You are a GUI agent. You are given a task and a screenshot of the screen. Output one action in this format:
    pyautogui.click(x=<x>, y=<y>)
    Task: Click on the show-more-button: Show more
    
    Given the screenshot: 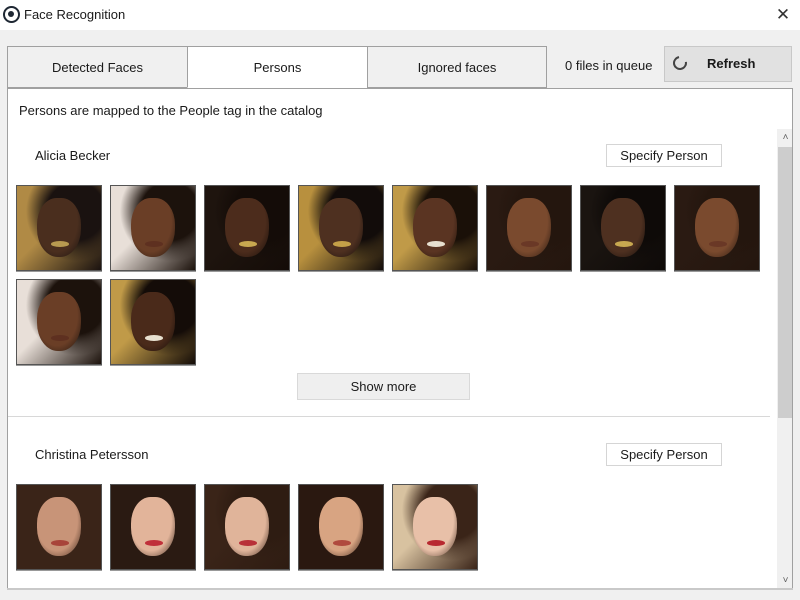 What is the action you would take?
    pyautogui.click(x=383, y=386)
    